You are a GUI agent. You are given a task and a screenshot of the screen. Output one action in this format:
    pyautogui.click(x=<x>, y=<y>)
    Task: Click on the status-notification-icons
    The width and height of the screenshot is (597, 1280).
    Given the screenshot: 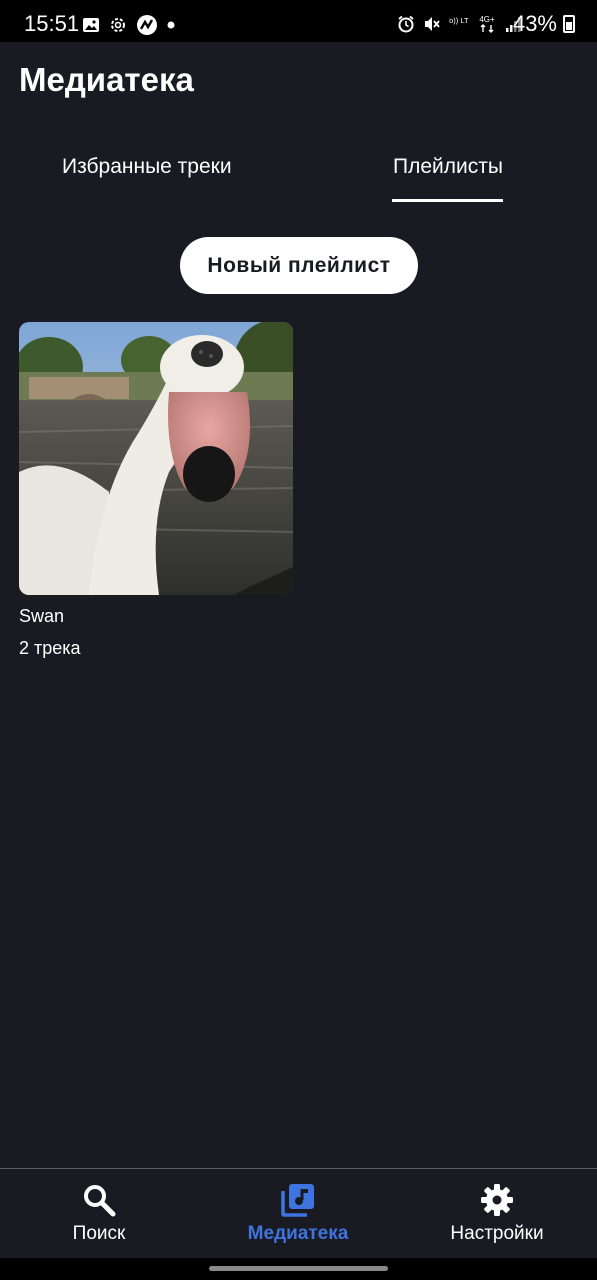 What is the action you would take?
    pyautogui.click(x=129, y=25)
    